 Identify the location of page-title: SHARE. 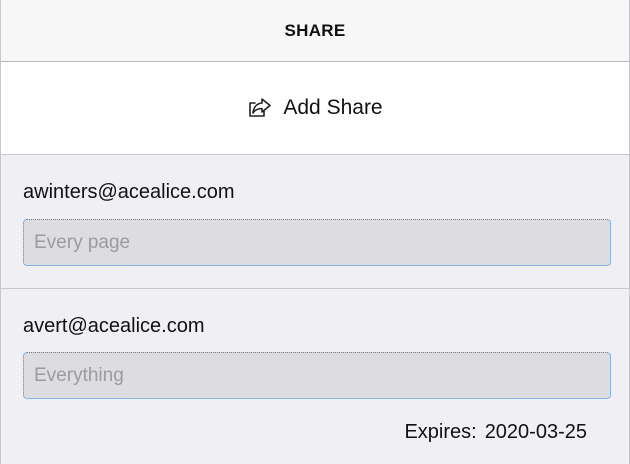
(315, 30).